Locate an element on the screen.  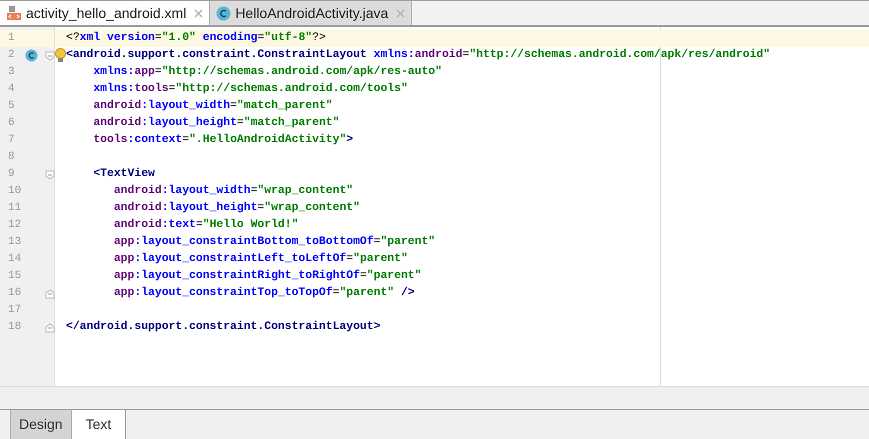
editor-tab: HelloAndroidActivity.java is located at coordinates (311, 13).